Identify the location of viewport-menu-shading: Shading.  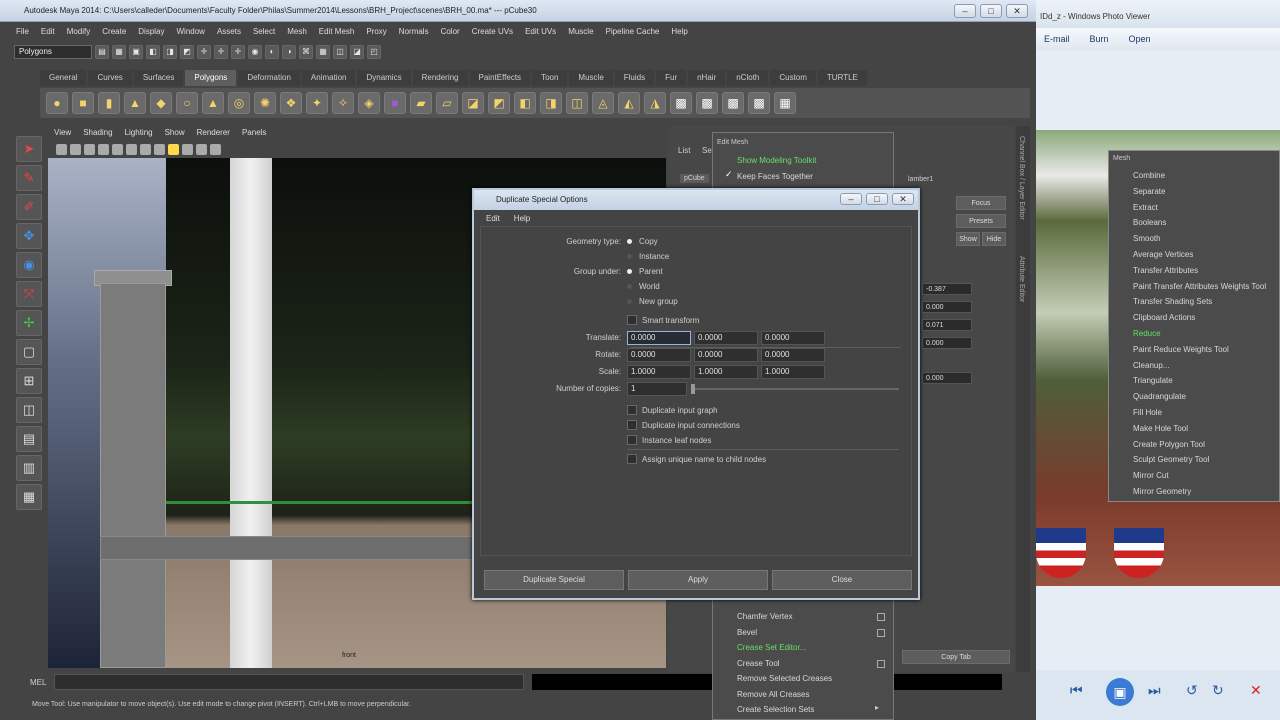
(97, 133).